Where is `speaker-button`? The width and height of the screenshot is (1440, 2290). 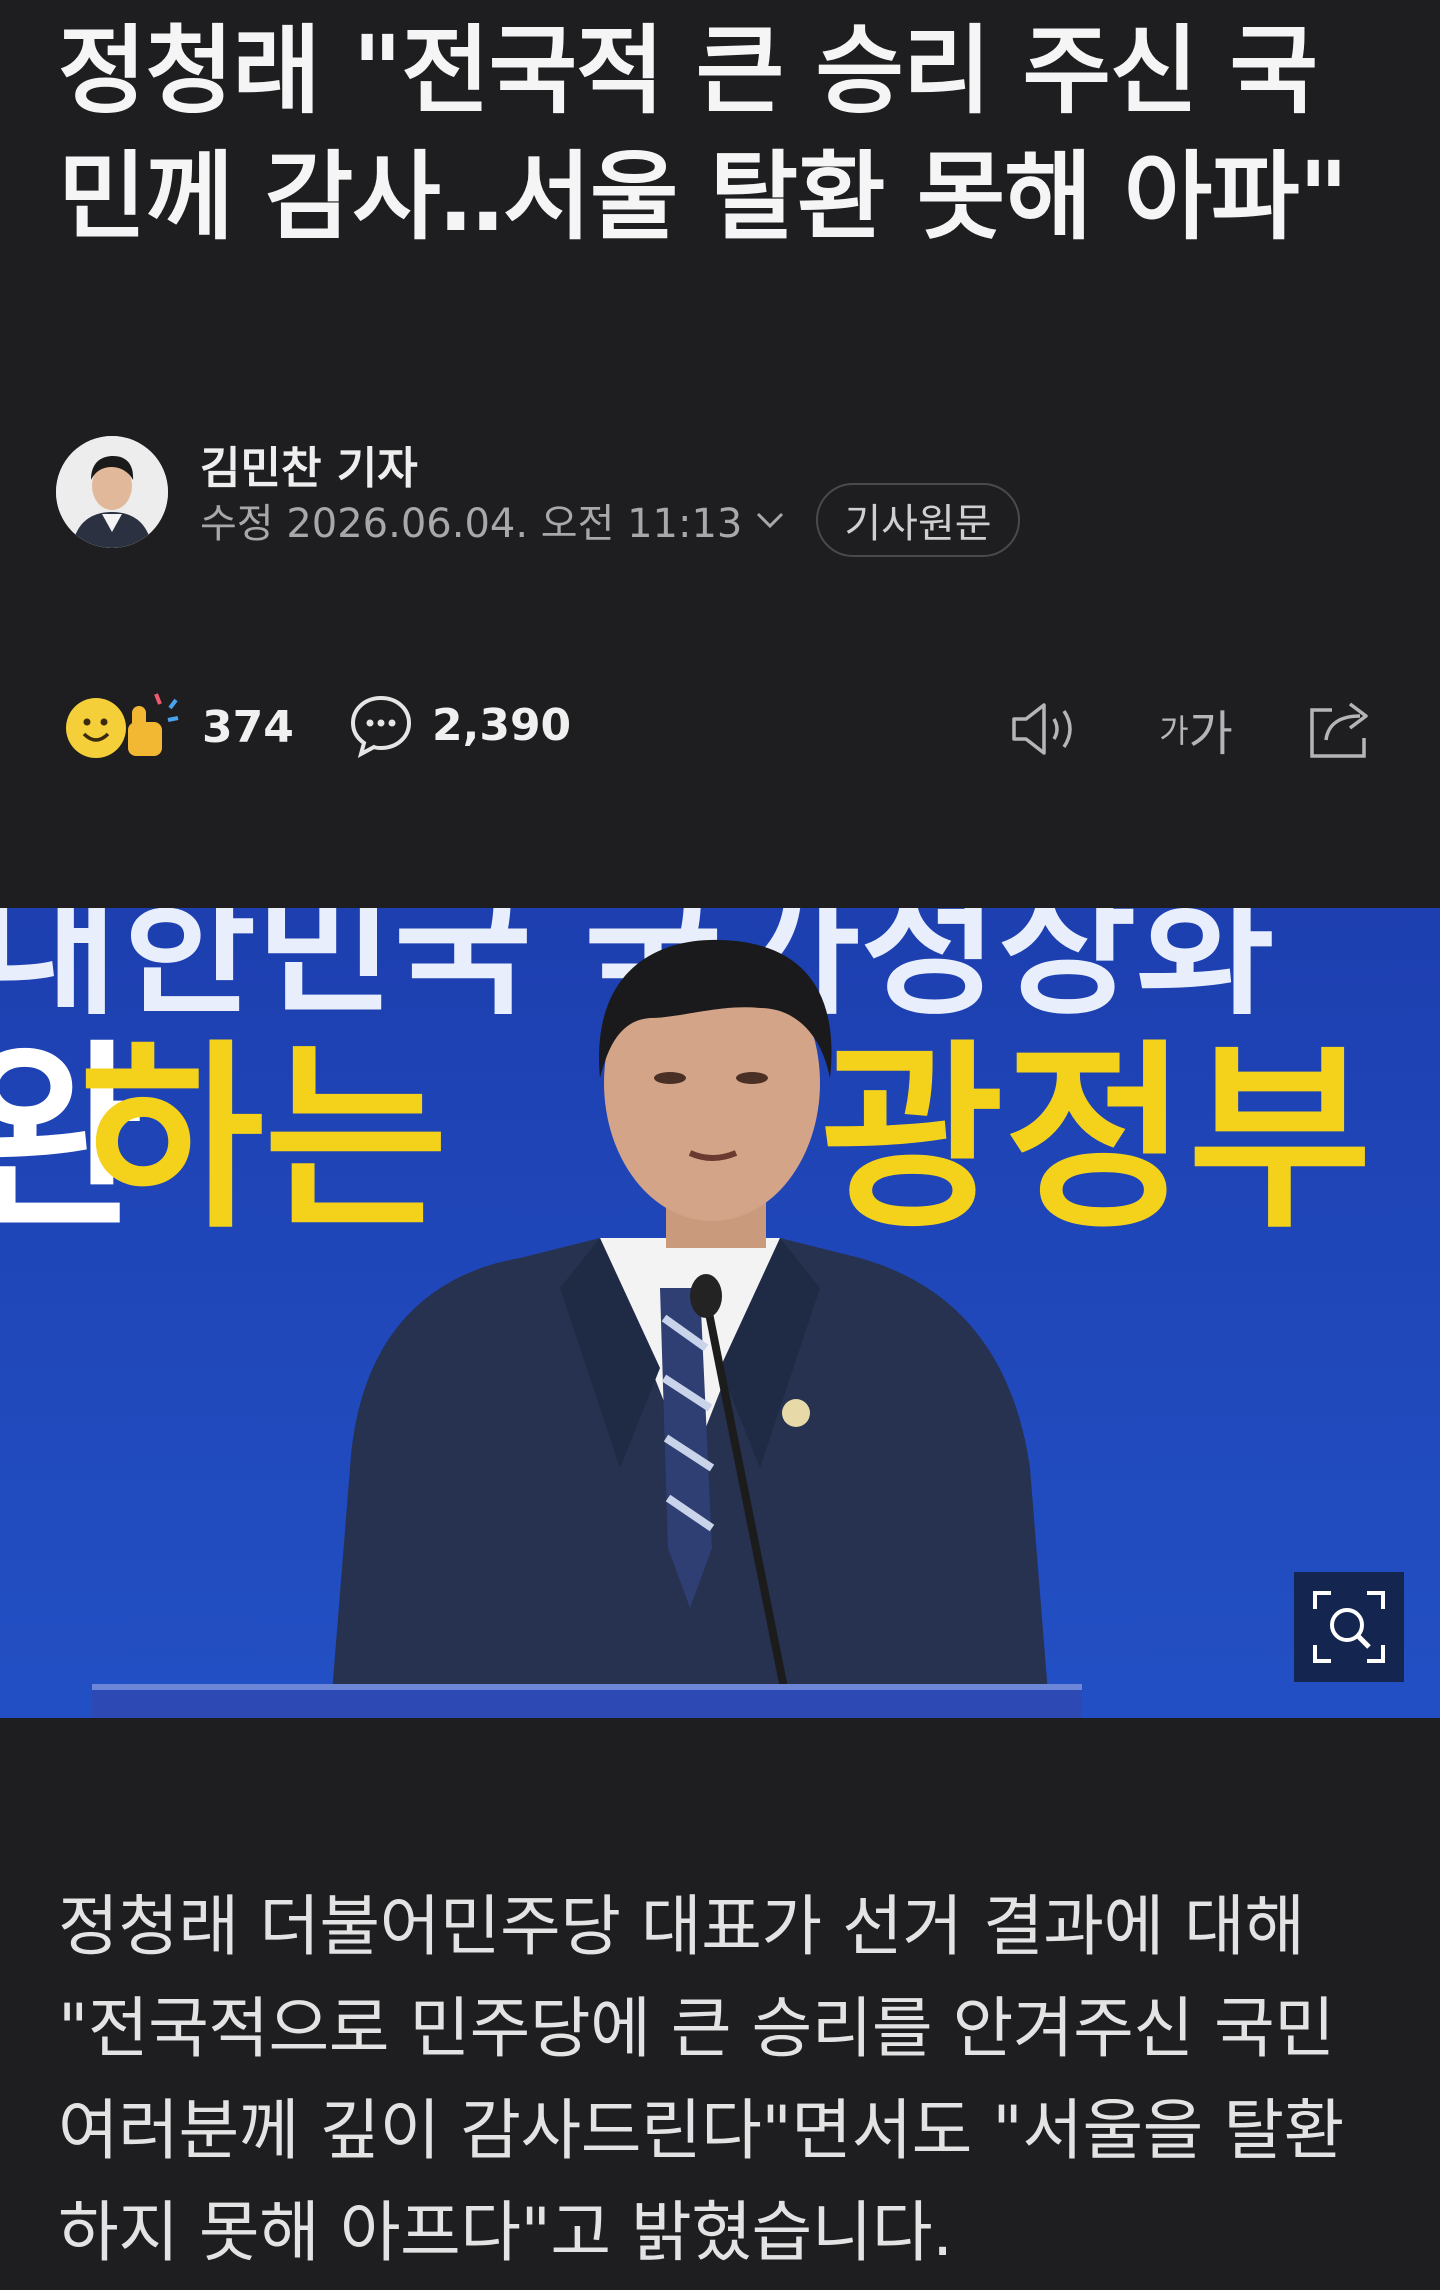
speaker-button is located at coordinates (1046, 729).